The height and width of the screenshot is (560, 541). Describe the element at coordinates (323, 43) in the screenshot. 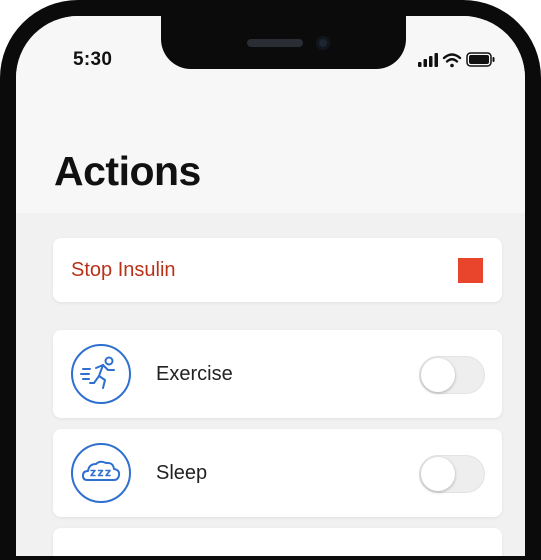

I see `front-camera` at that location.